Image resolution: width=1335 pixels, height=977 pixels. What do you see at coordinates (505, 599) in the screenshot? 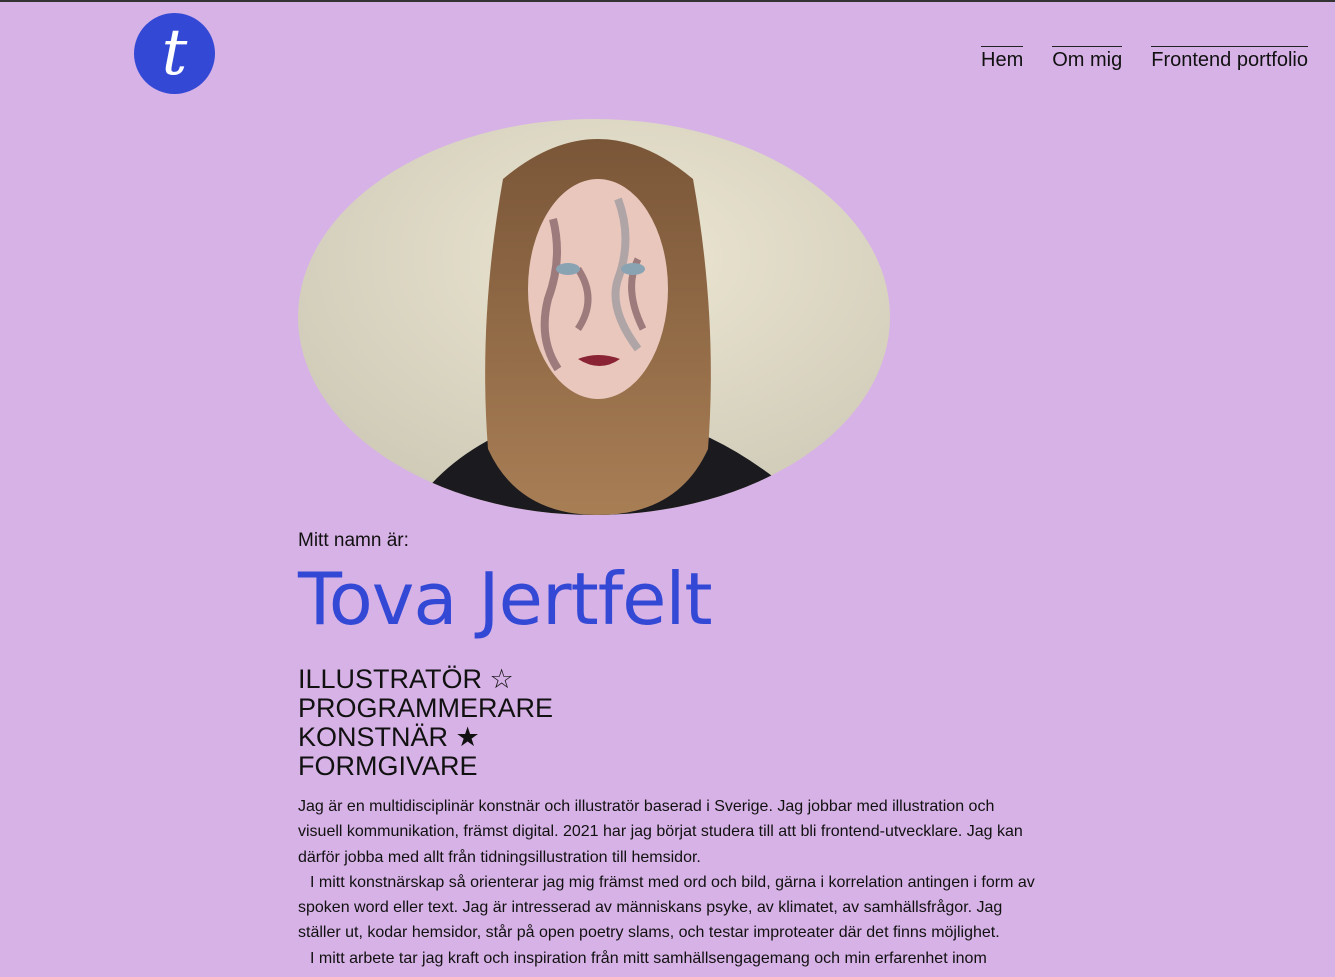
I see `page-title: Tova Jertfelt` at bounding box center [505, 599].